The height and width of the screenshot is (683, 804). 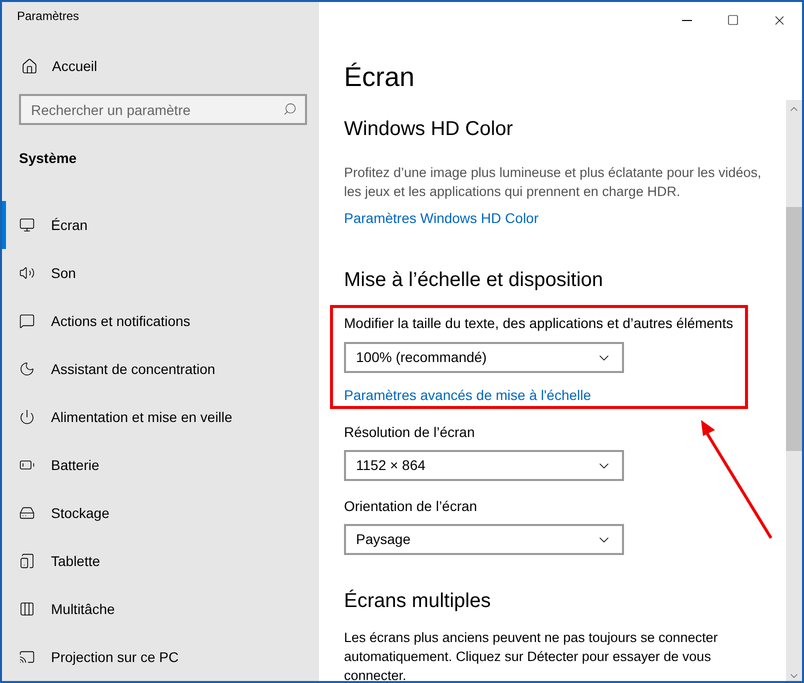 I want to click on field-label: Orientation de l’écran, so click(x=411, y=506).